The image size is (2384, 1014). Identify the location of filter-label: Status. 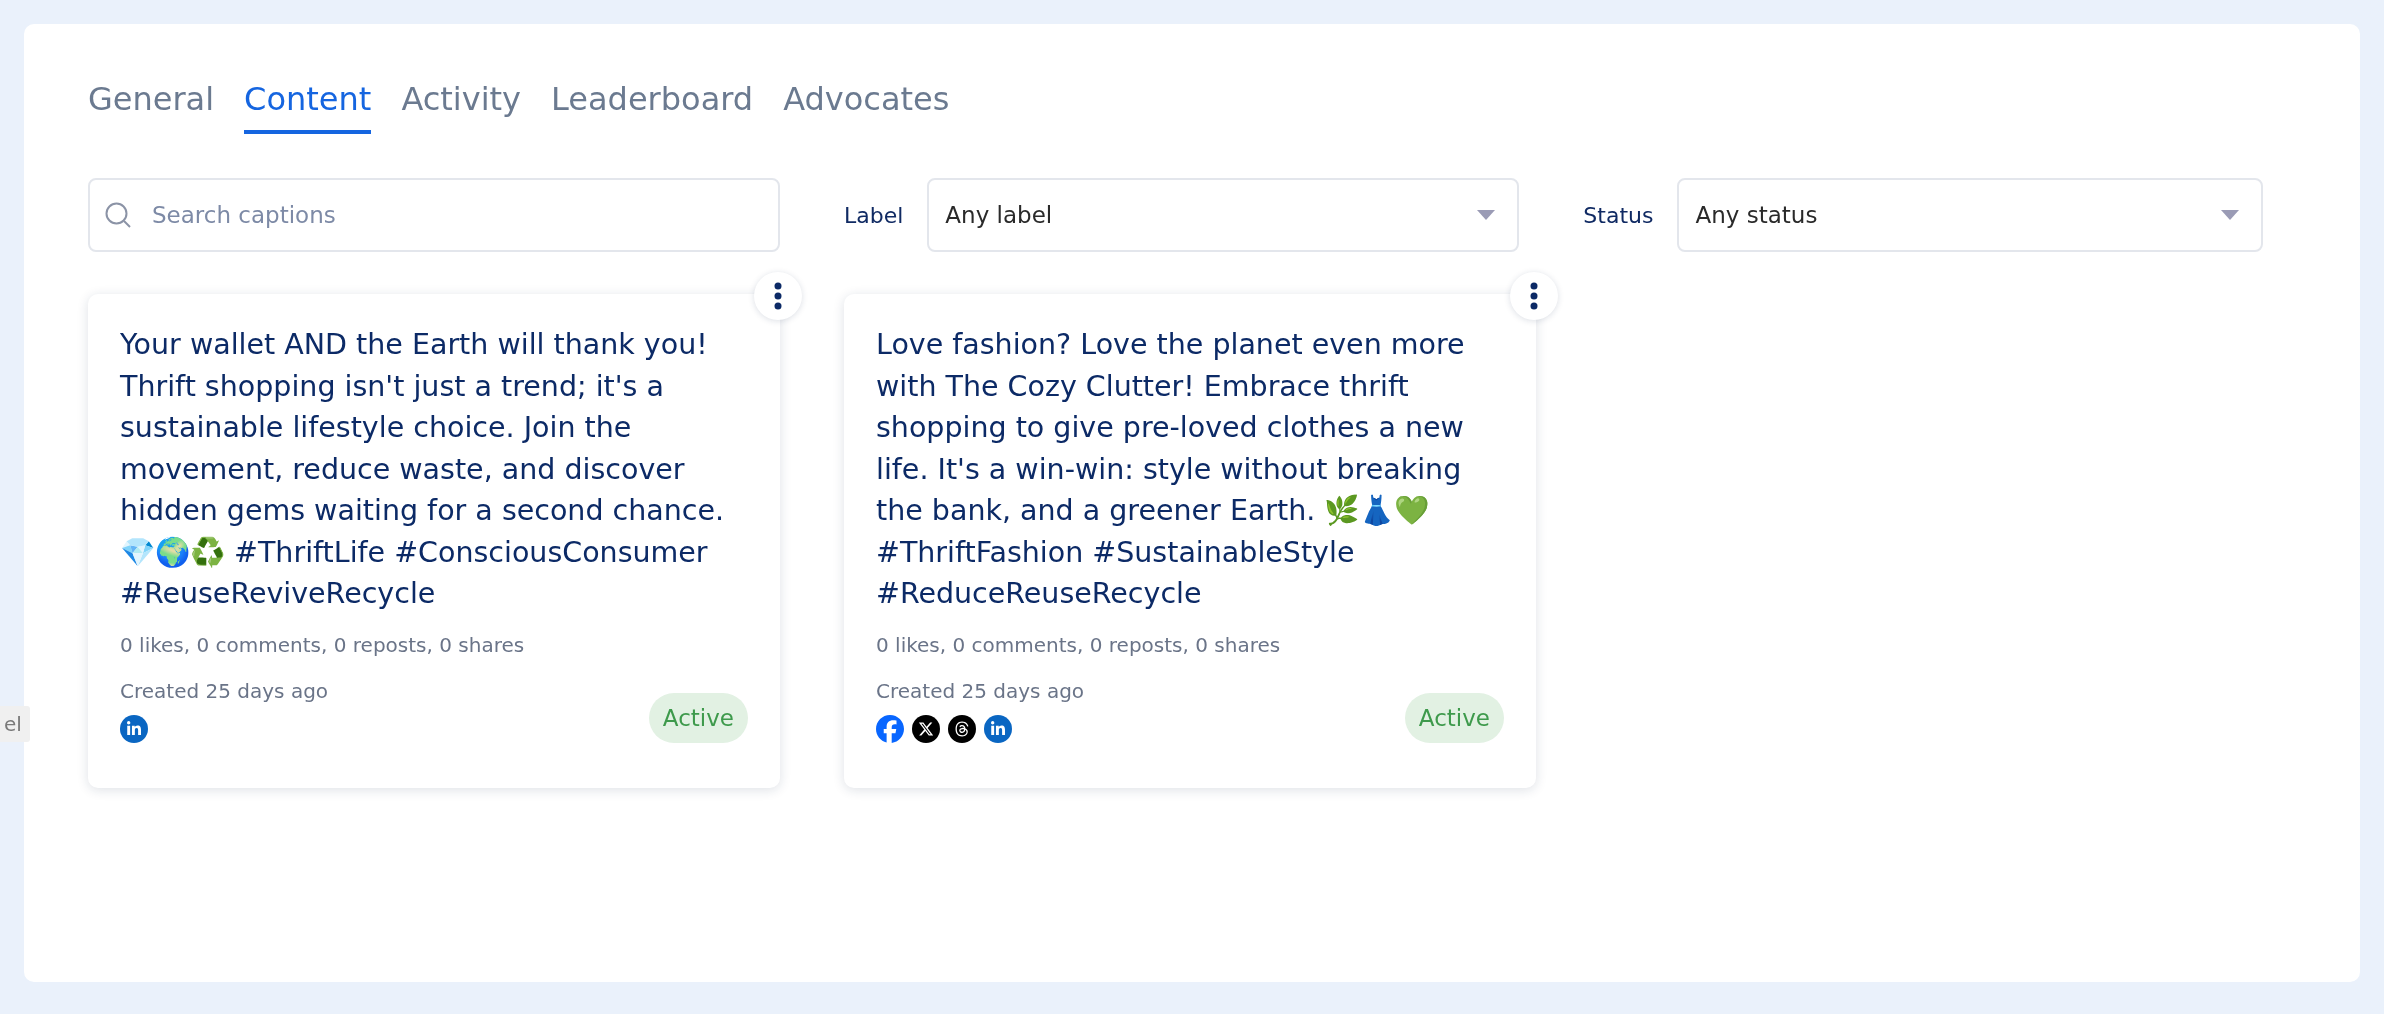
(1618, 215).